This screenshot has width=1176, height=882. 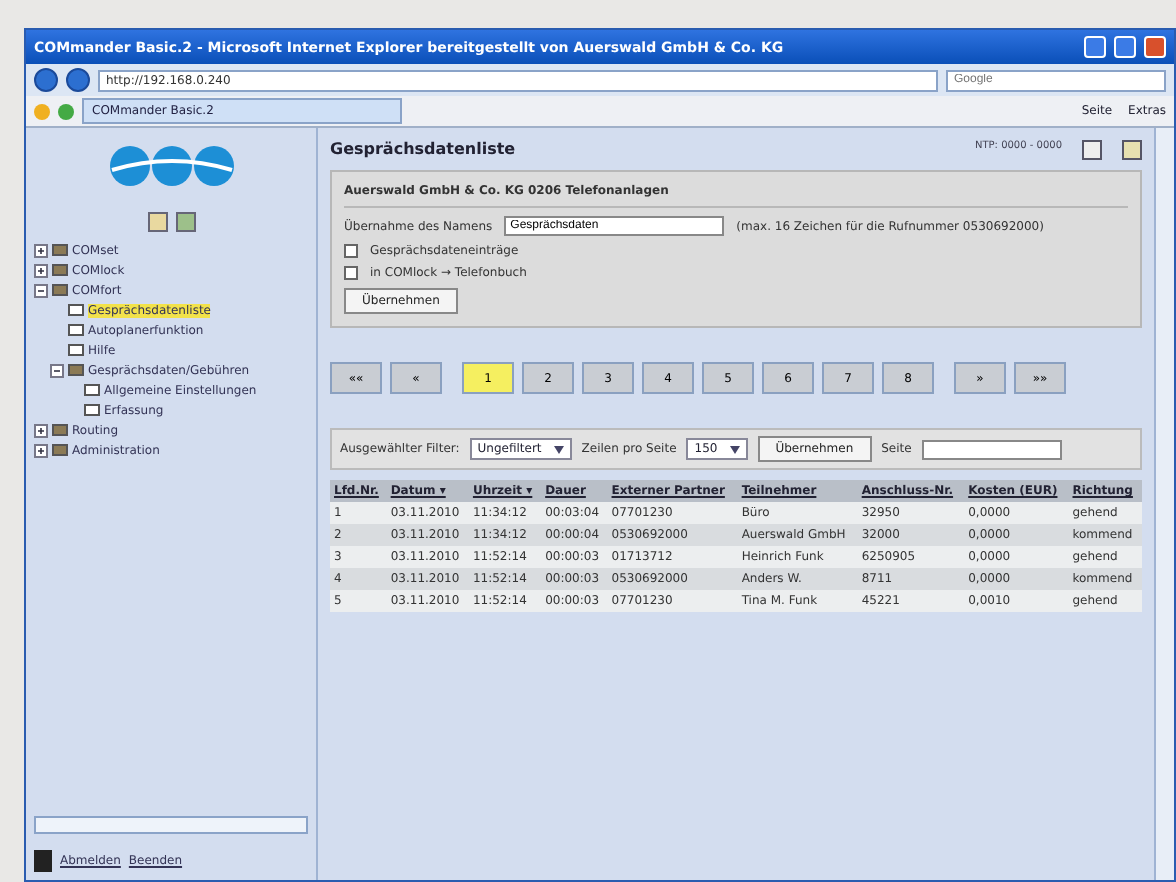 I want to click on vertical-scrollbar, so click(x=1164, y=504).